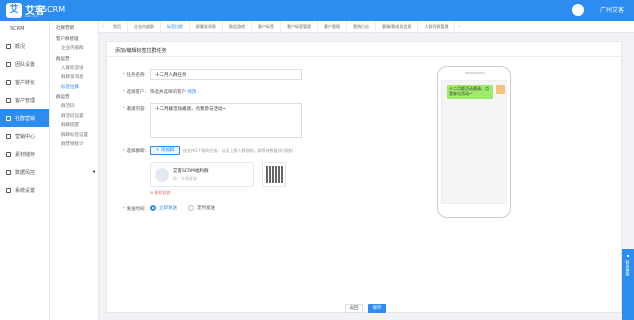 The image size is (634, 320). What do you see at coordinates (24, 154) in the screenshot?
I see `sidebar-item-material: 素材储存` at bounding box center [24, 154].